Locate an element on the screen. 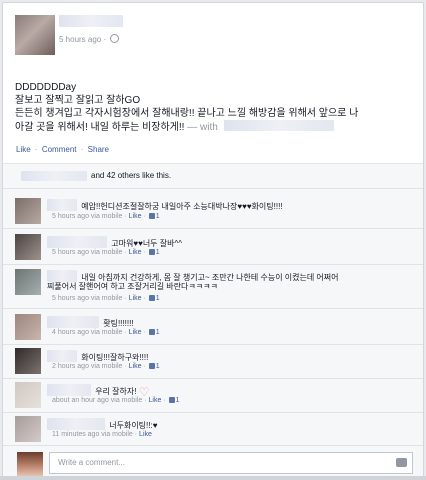 The height and width of the screenshot is (480, 426). post-text-segment: 아갈 곳을 위해서! 내일 하루는 비장하게!! is located at coordinates (100, 127).